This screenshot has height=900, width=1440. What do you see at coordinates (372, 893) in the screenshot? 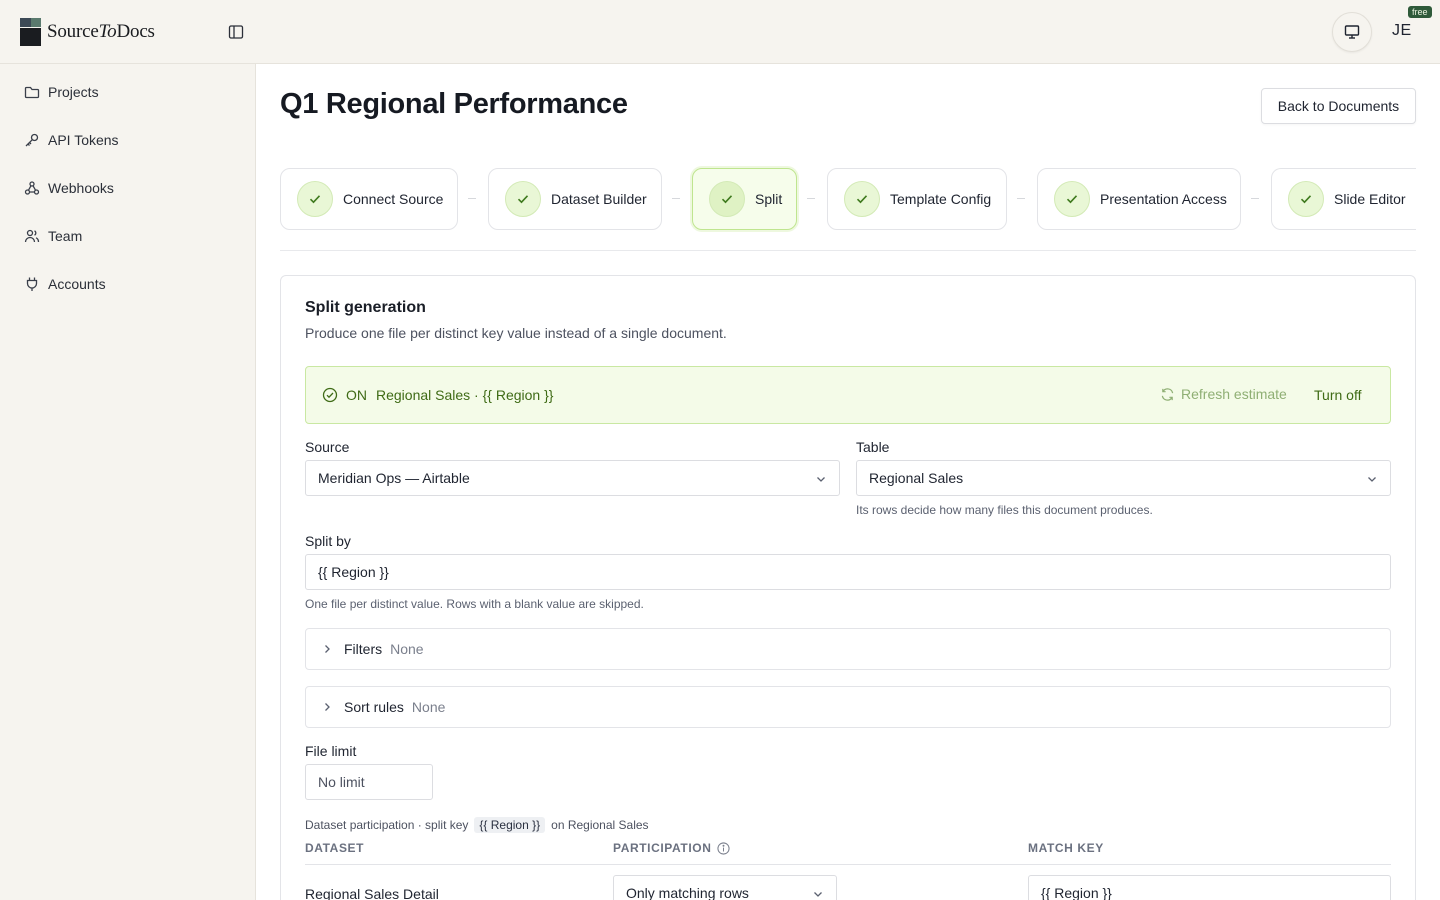
I see `row-dataset-name: Regional Sales Detail` at bounding box center [372, 893].